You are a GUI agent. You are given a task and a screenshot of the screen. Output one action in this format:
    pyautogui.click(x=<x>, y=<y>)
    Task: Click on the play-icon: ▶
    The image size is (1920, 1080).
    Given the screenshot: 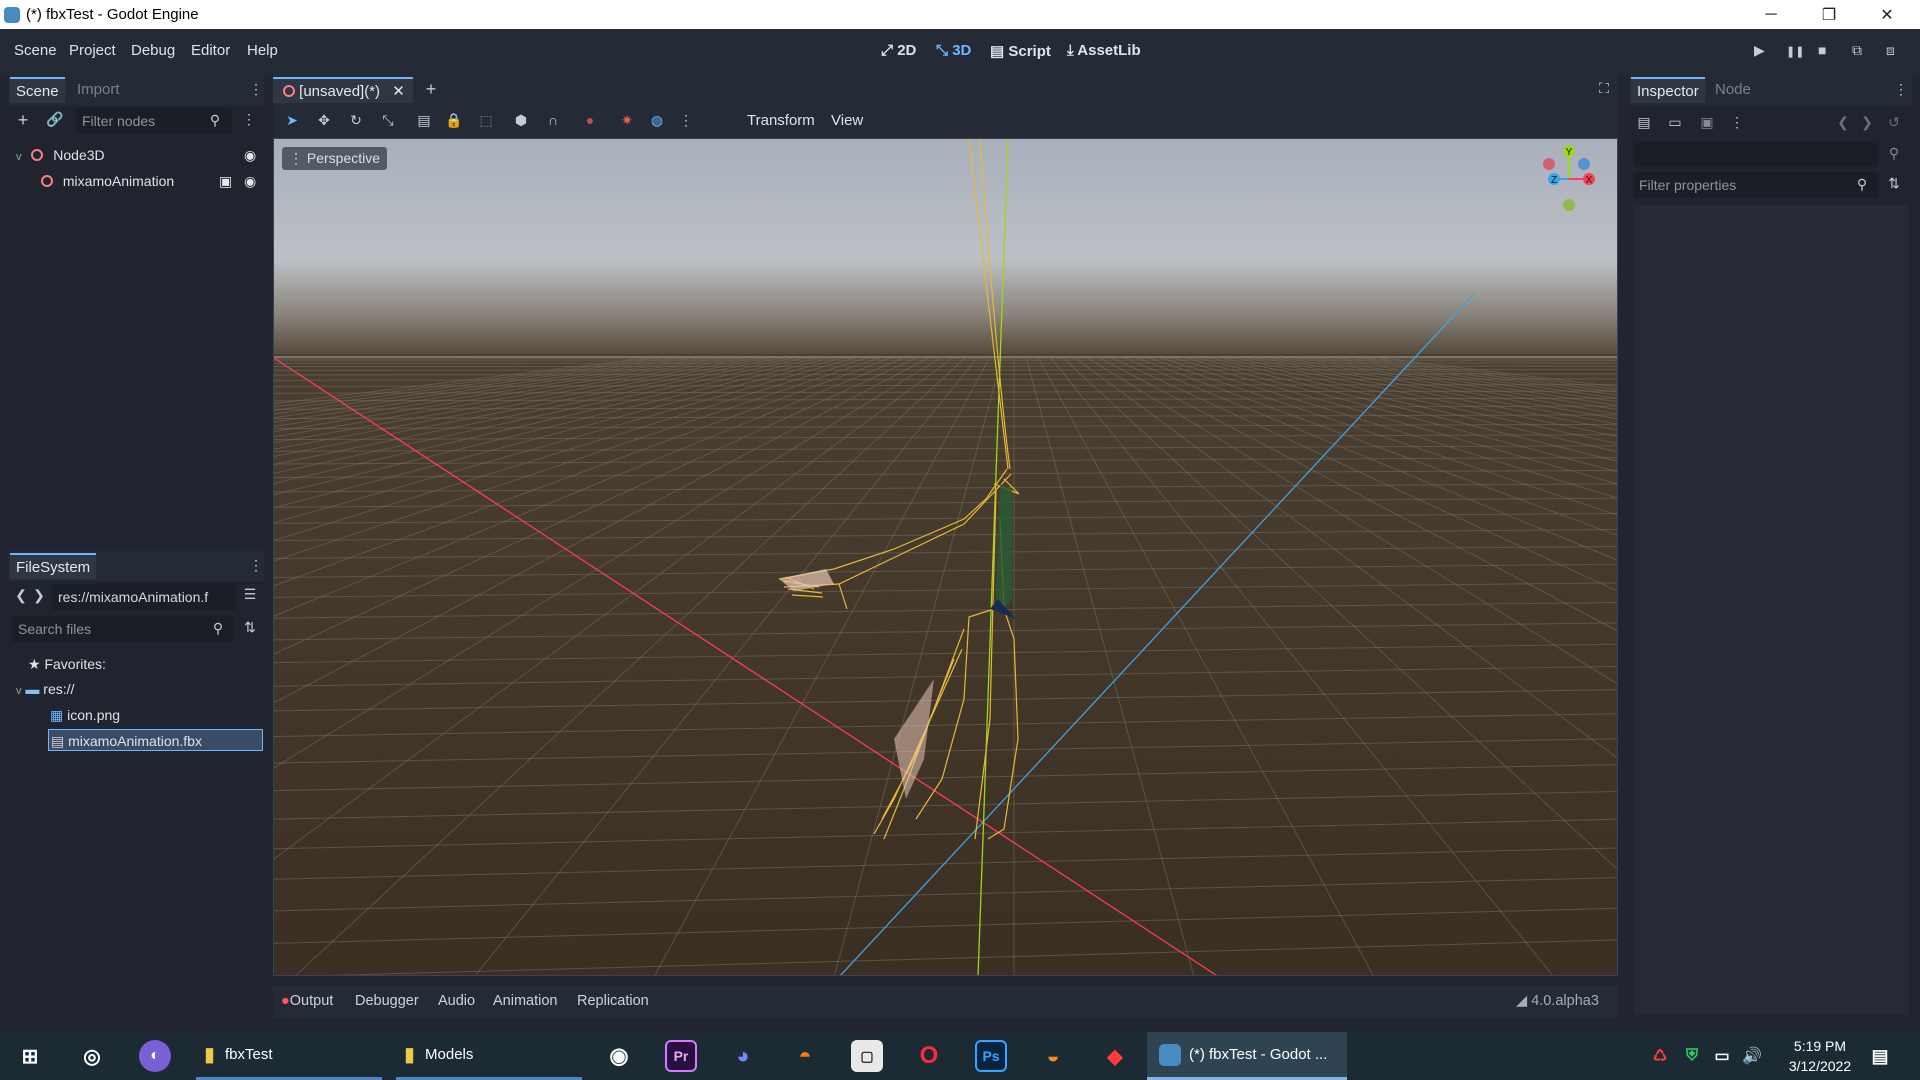 What is the action you would take?
    pyautogui.click(x=1759, y=50)
    